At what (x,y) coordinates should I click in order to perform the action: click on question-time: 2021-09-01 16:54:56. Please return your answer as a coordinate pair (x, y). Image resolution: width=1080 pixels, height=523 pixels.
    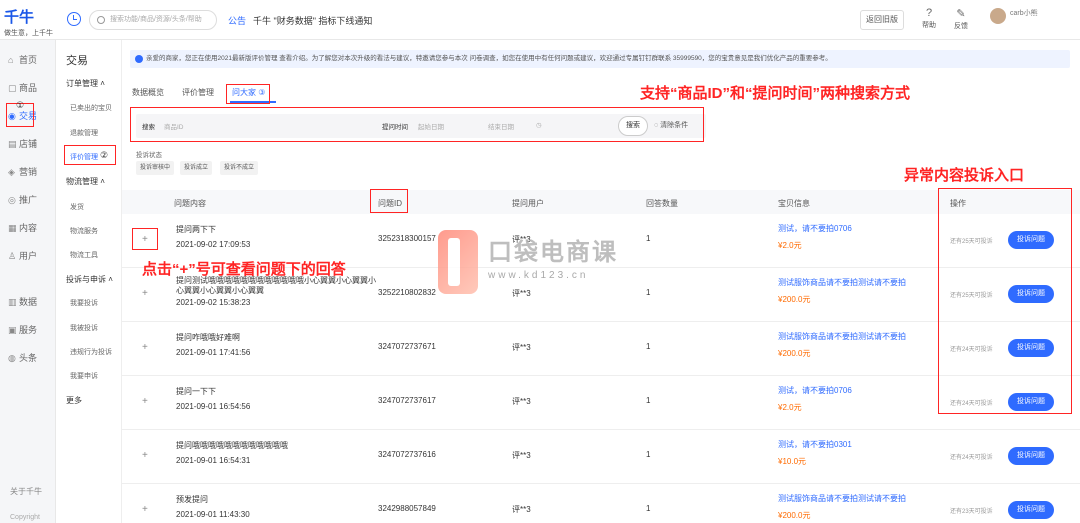
    Looking at the image, I should click on (213, 406).